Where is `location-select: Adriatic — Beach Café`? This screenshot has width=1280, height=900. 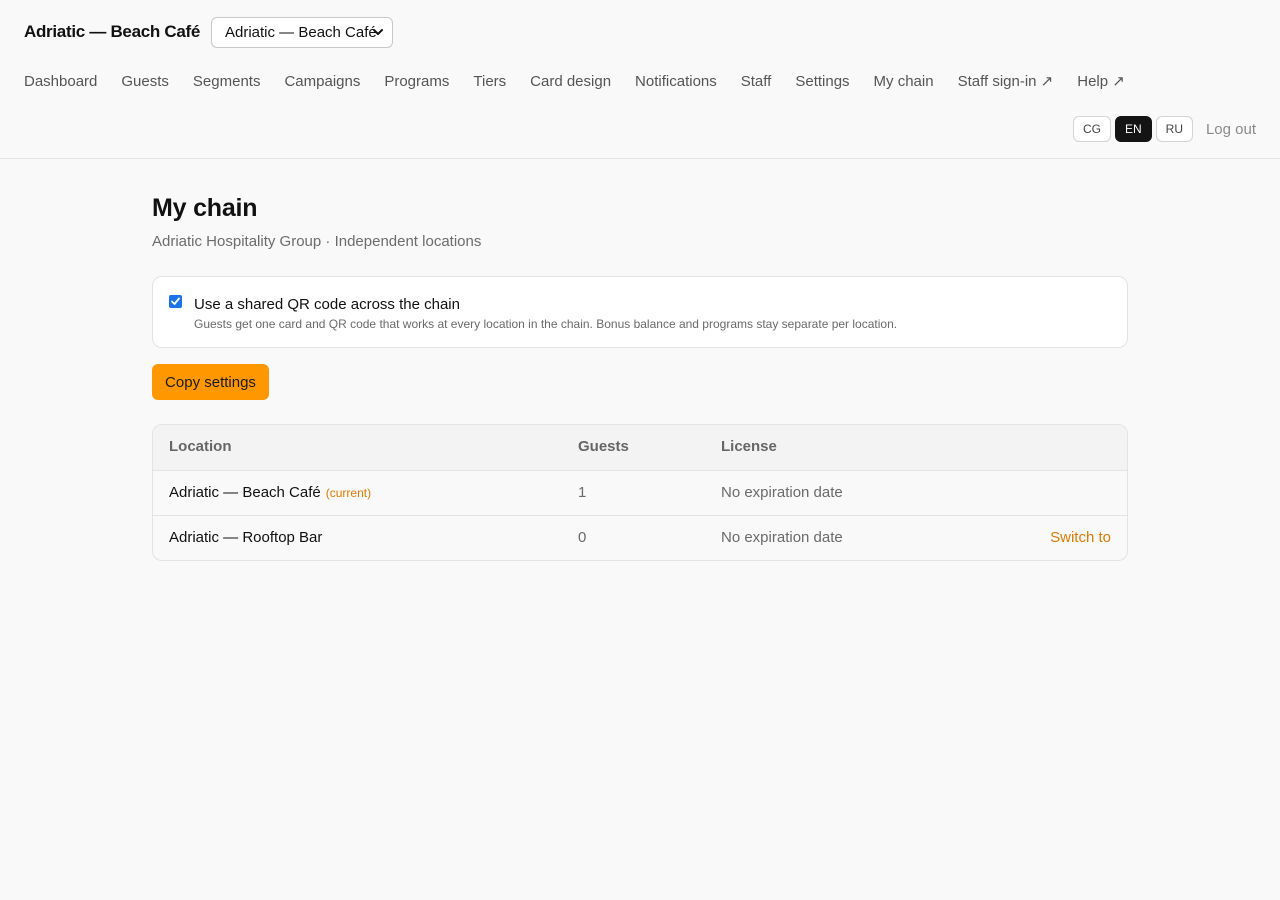
location-select: Adriatic — Beach Café is located at coordinates (302, 32).